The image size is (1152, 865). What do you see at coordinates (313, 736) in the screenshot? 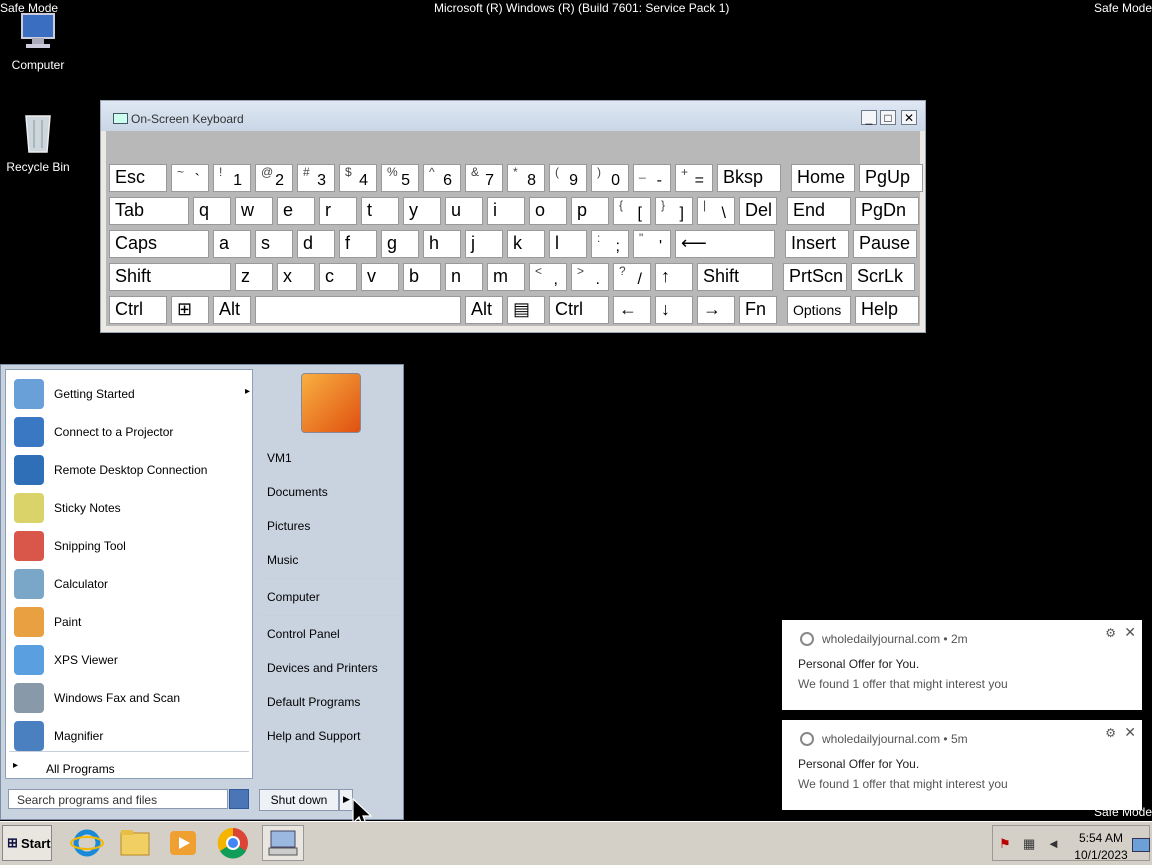
I see `start-link-help-and-support: Help and Support` at bounding box center [313, 736].